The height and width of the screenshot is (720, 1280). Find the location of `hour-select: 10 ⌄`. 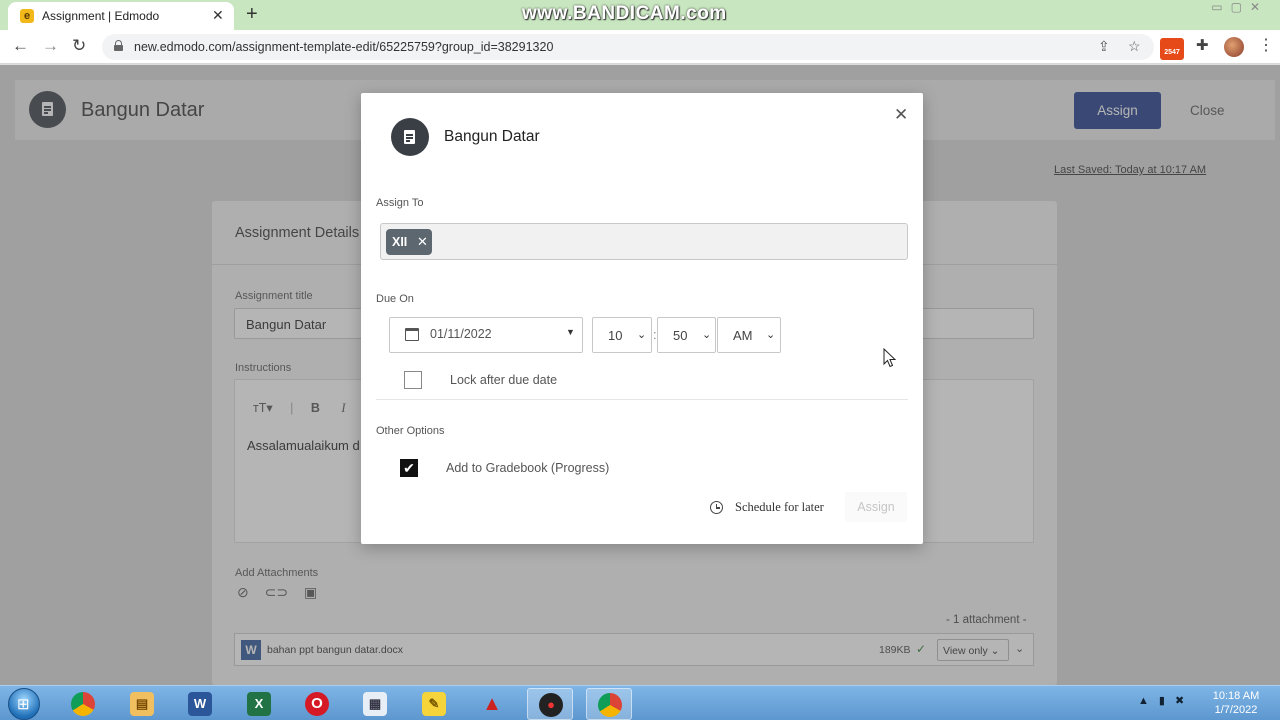

hour-select: 10 ⌄ is located at coordinates (622, 335).